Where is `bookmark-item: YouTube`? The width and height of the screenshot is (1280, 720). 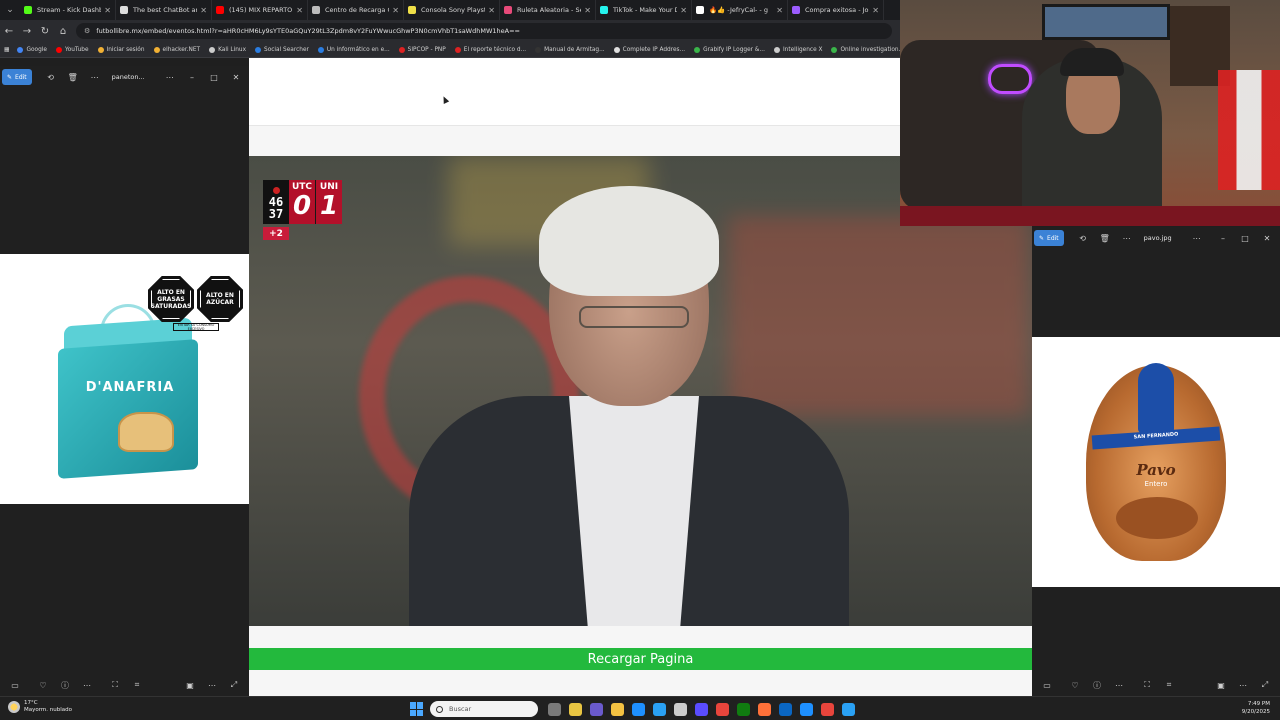 bookmark-item: YouTube is located at coordinates (72, 49).